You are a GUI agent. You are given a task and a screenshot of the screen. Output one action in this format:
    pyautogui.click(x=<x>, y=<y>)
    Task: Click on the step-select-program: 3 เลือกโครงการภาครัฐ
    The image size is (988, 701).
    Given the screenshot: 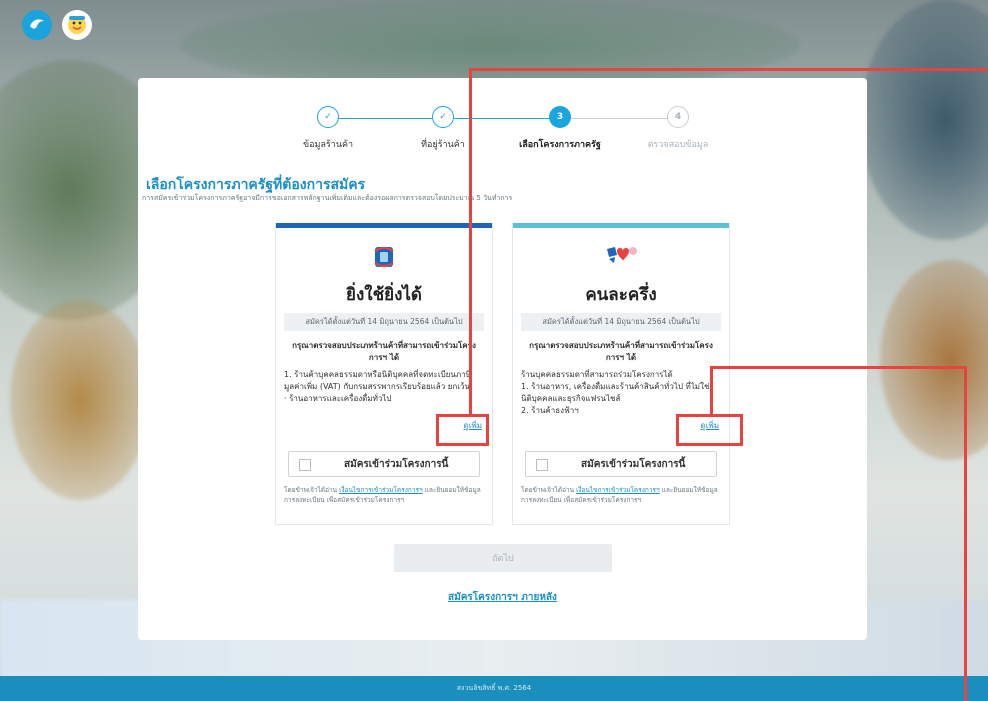 What is the action you would take?
    pyautogui.click(x=560, y=128)
    